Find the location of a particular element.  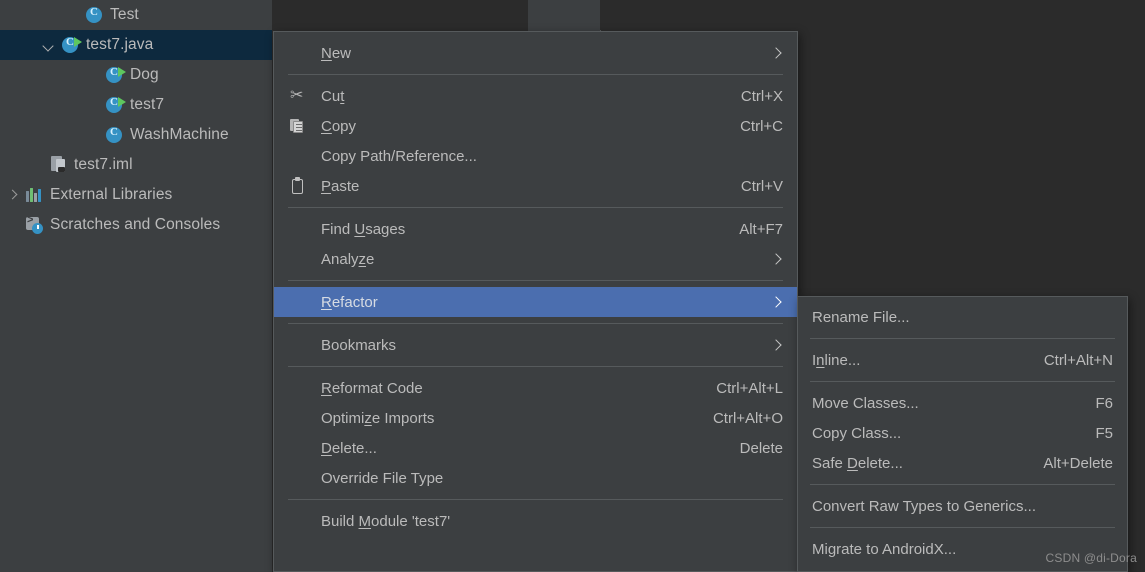

menu-item-label: Bookmarks is located at coordinates (536, 345).